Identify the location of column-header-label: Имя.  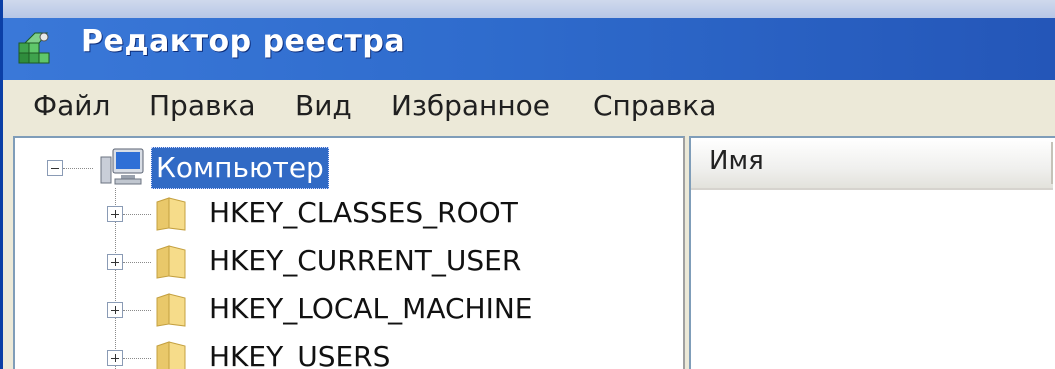
(736, 161).